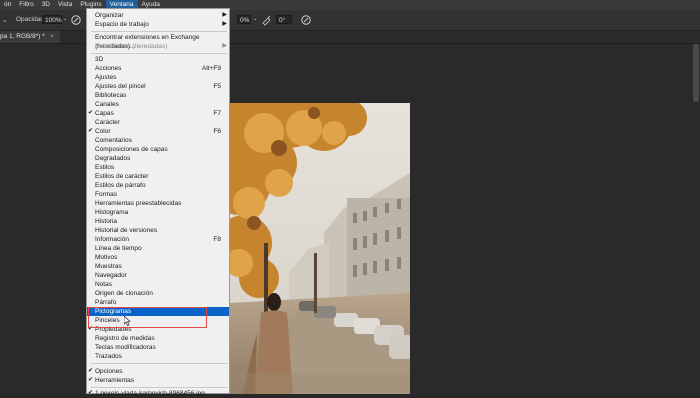 The image size is (700, 398). Describe the element at coordinates (158, 275) in the screenshot. I see `menu-item-navegador: Navegador` at that location.